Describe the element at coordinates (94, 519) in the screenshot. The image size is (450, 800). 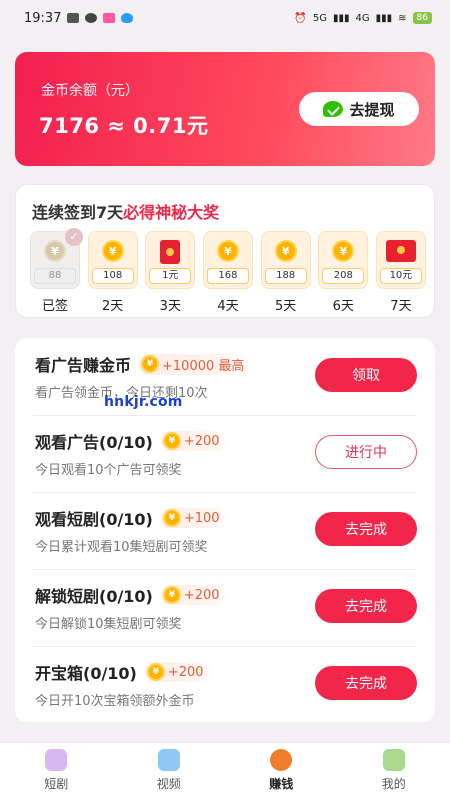
I see `task-title: 观看短剧(0/10)` at that location.